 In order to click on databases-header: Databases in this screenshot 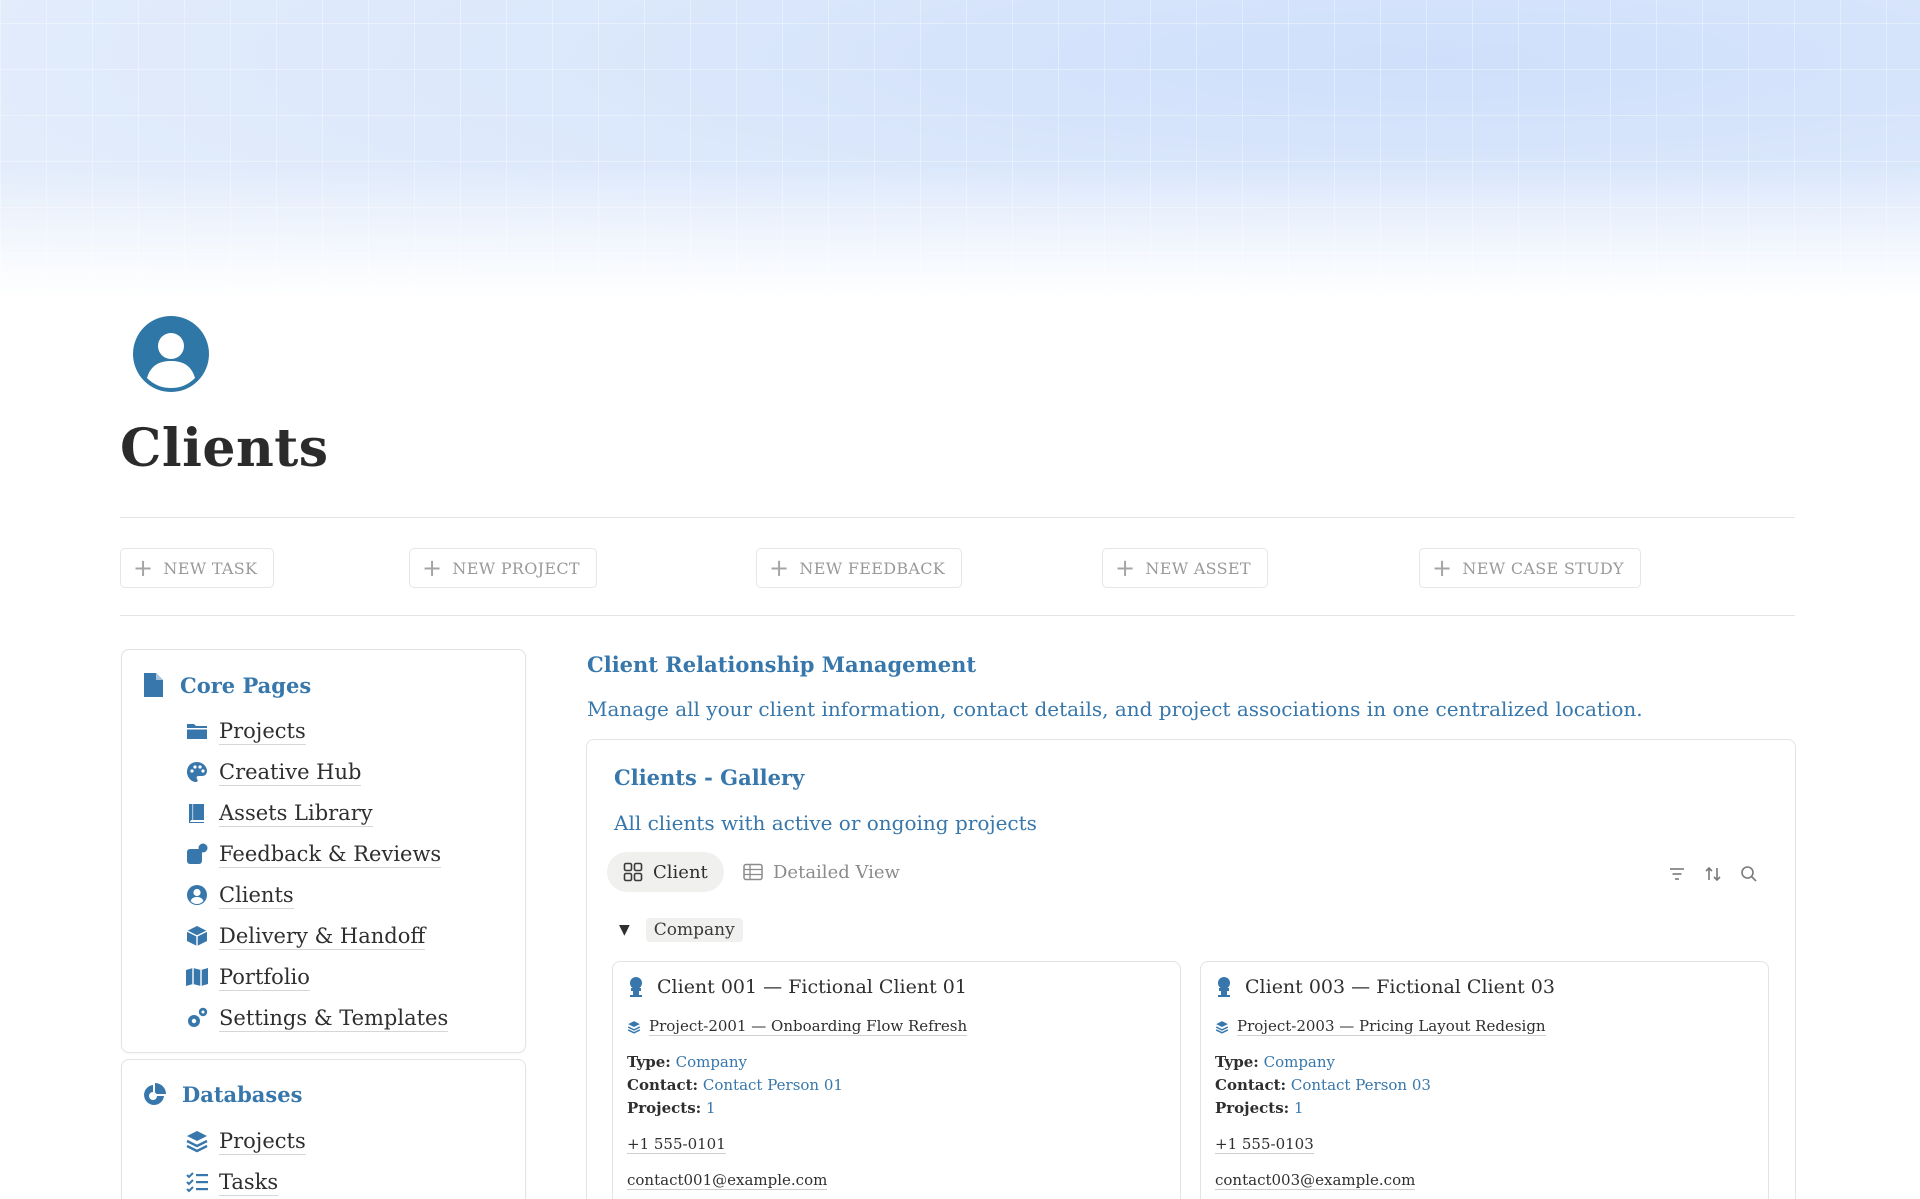, I will do `click(222, 1094)`.